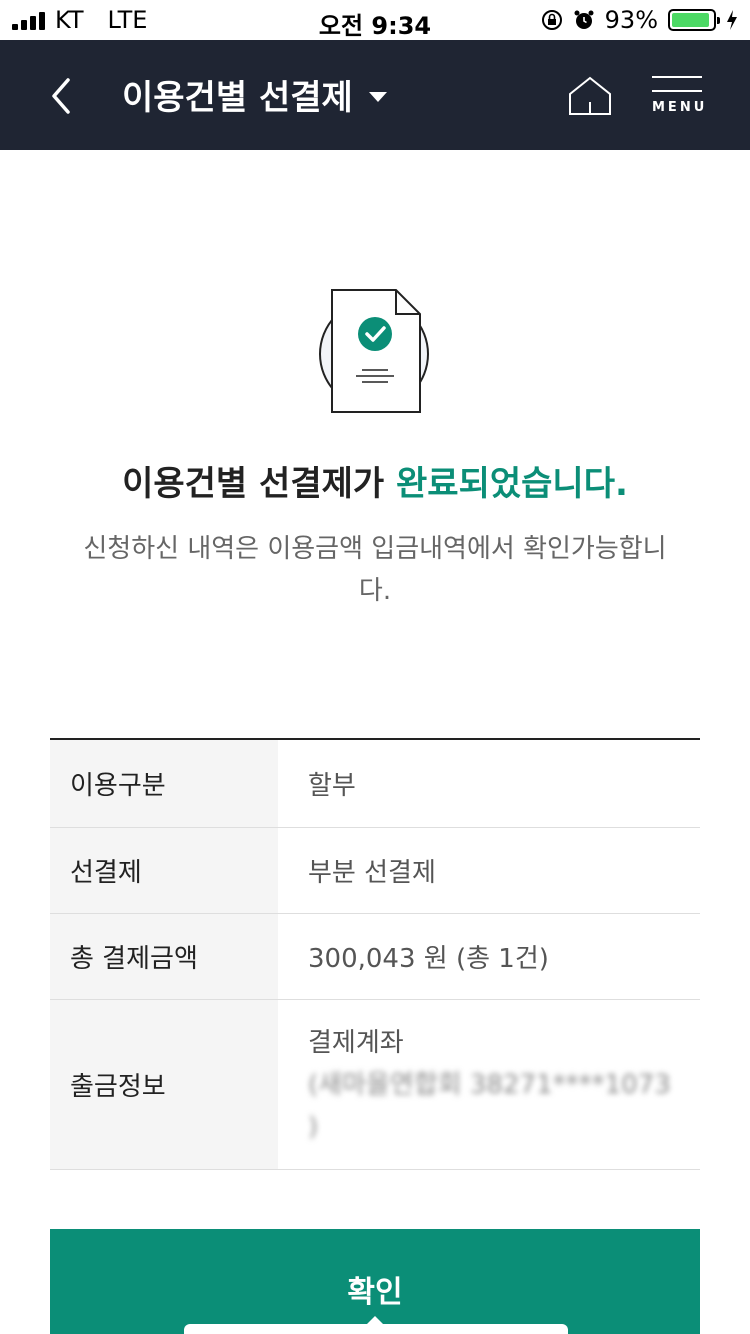 This screenshot has height=1334, width=750. I want to click on table-row: 총 결제금액 300,043 원 (총 1건), so click(375, 957).